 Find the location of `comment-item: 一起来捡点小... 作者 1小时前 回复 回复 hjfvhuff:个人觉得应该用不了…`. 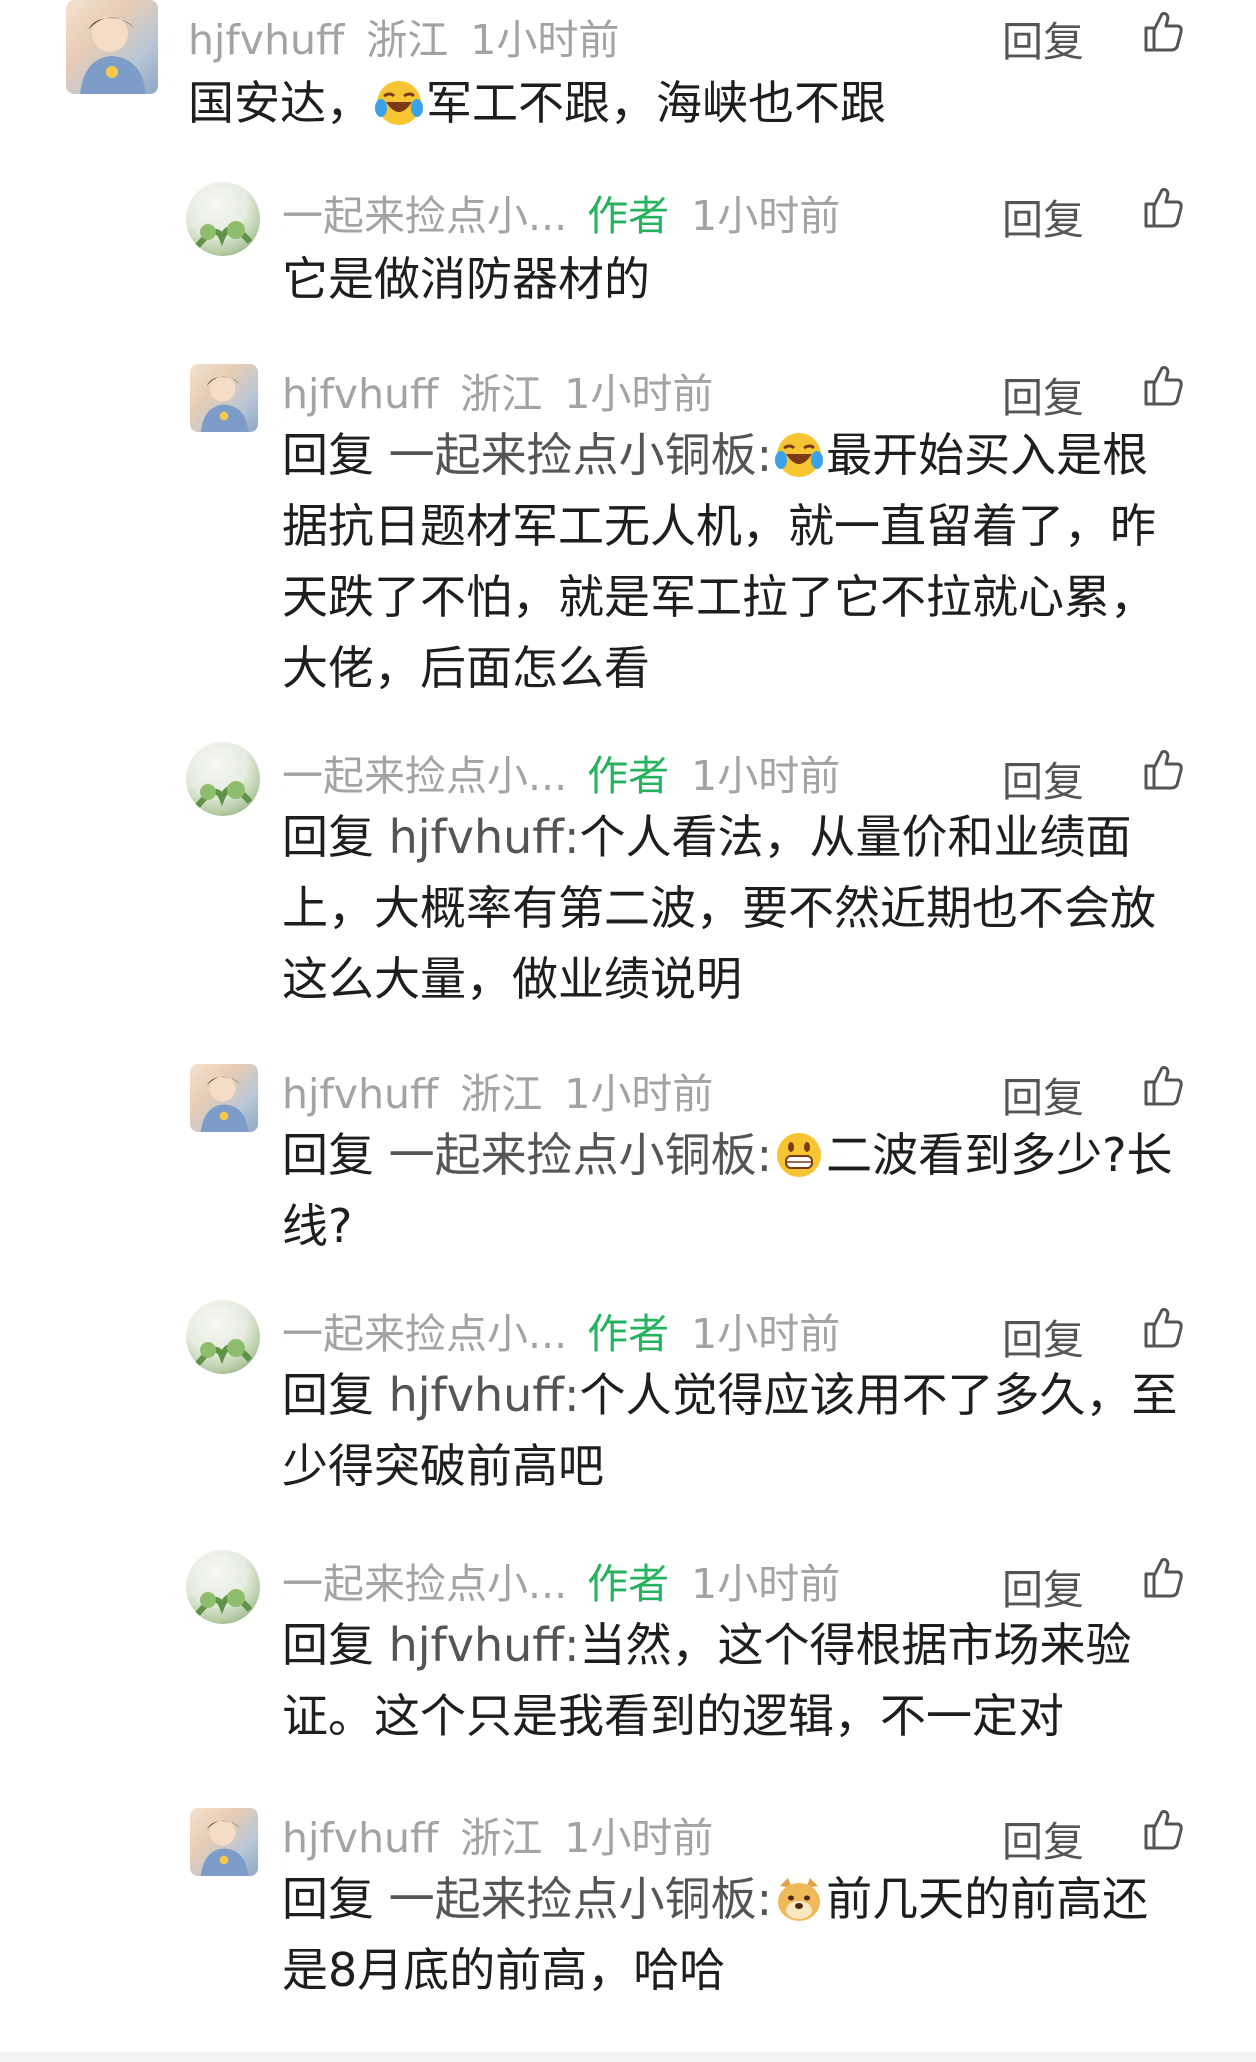

comment-item: 一起来捡点小... 作者 1小时前 回复 回复 hjfvhuff:个人觉得应该用不了… is located at coordinates (628, 1410).